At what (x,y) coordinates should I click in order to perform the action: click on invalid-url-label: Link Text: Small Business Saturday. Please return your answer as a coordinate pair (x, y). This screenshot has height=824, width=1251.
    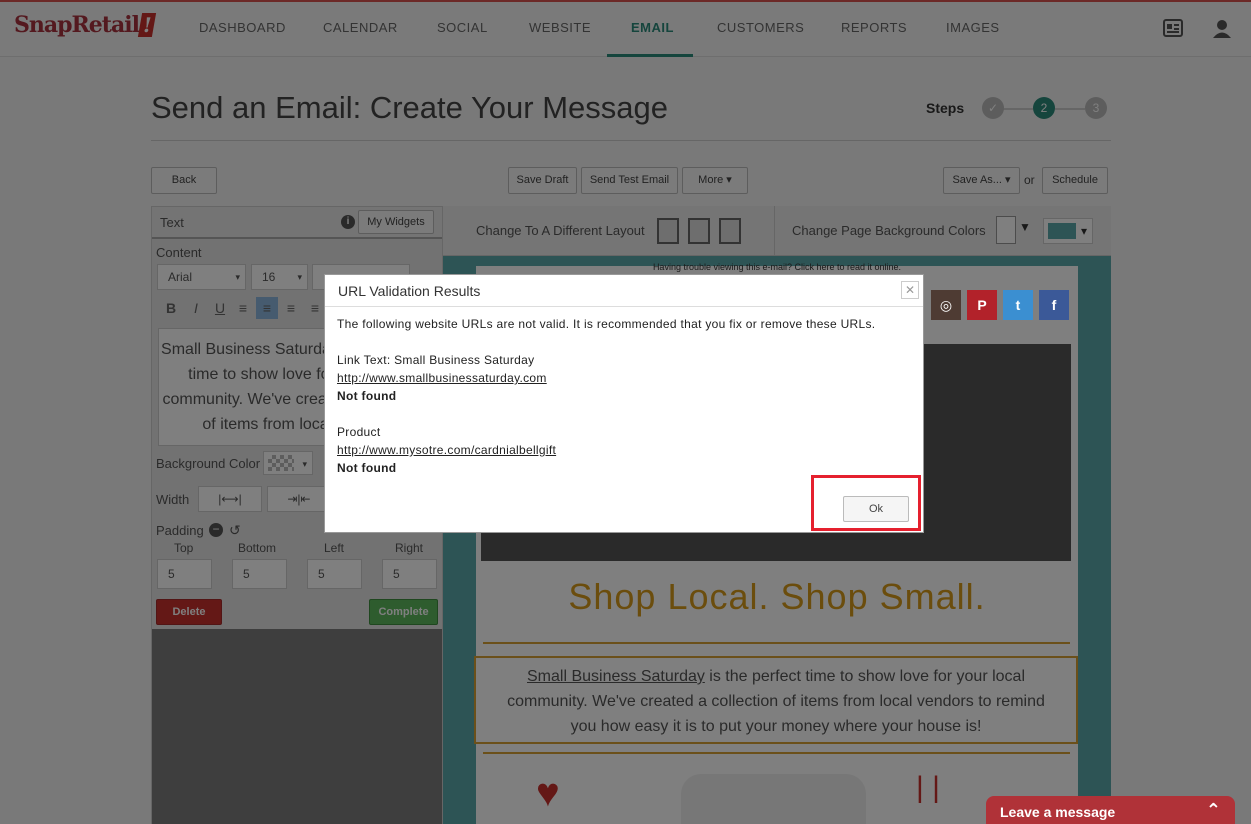
    Looking at the image, I should click on (436, 360).